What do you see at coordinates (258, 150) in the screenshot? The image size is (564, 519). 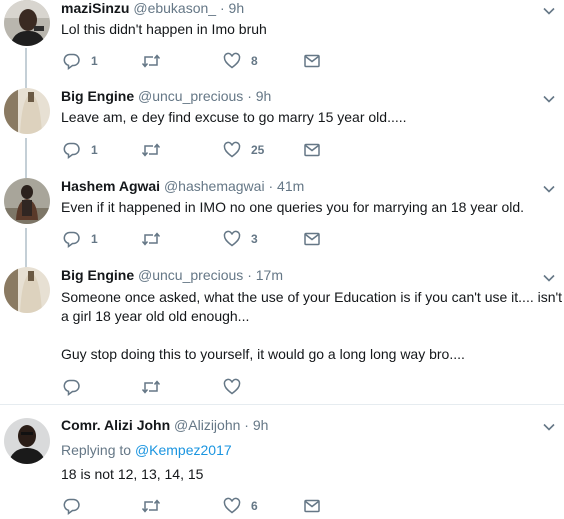 I see `like-count: 25` at bounding box center [258, 150].